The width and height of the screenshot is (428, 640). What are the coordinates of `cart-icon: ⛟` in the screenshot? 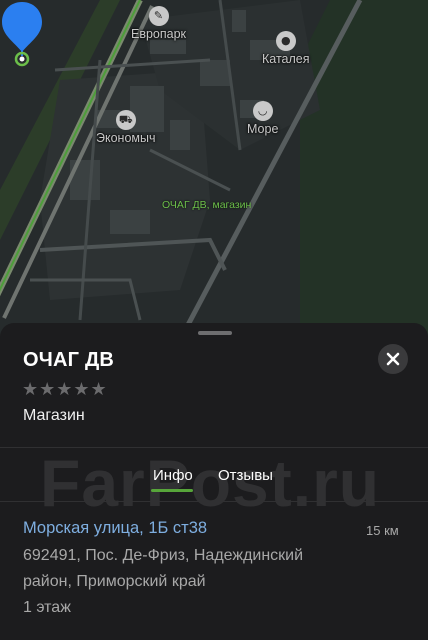 It's located at (125, 120).